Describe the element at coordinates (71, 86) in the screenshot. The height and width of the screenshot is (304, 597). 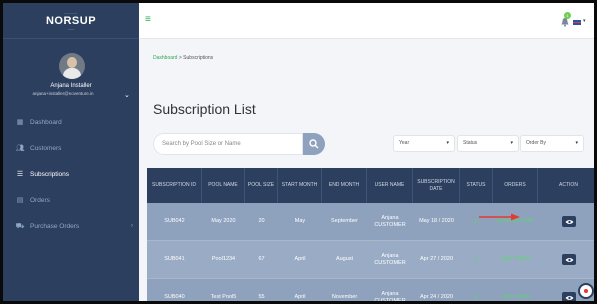
I see `user-name: Anjana Installer` at that location.